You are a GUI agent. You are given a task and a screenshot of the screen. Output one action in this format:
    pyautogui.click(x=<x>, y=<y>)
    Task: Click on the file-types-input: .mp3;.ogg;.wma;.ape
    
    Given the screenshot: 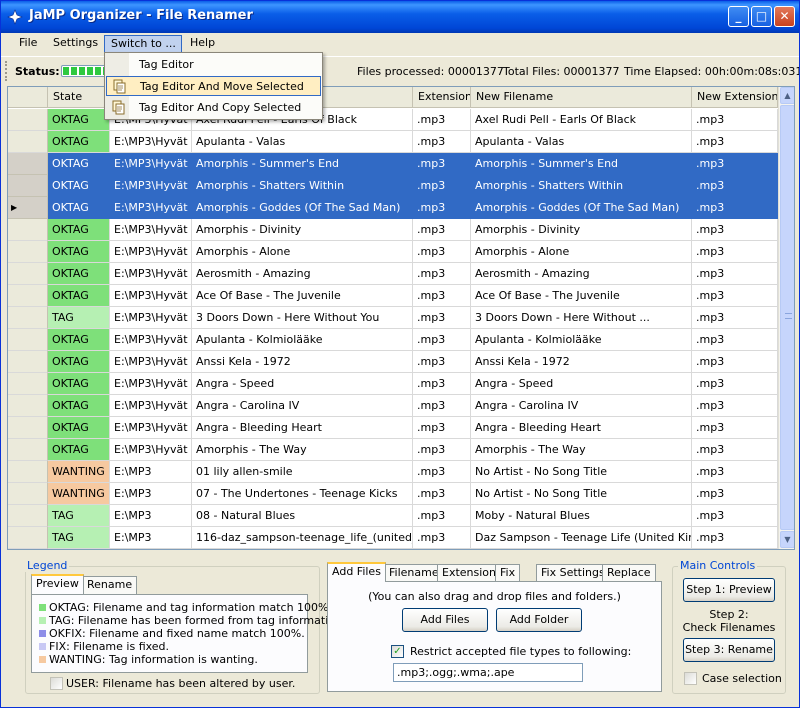 What is the action you would take?
    pyautogui.click(x=488, y=672)
    